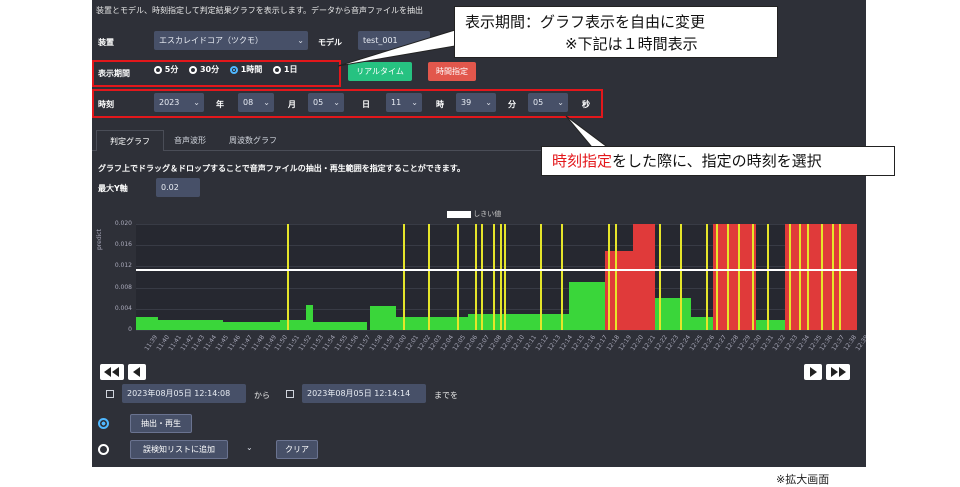 Image resolution: width=960 pixels, height=487 pixels. I want to click on callout-period-line1: 表示期間：グラフ表示を自由に変更, so click(585, 22).